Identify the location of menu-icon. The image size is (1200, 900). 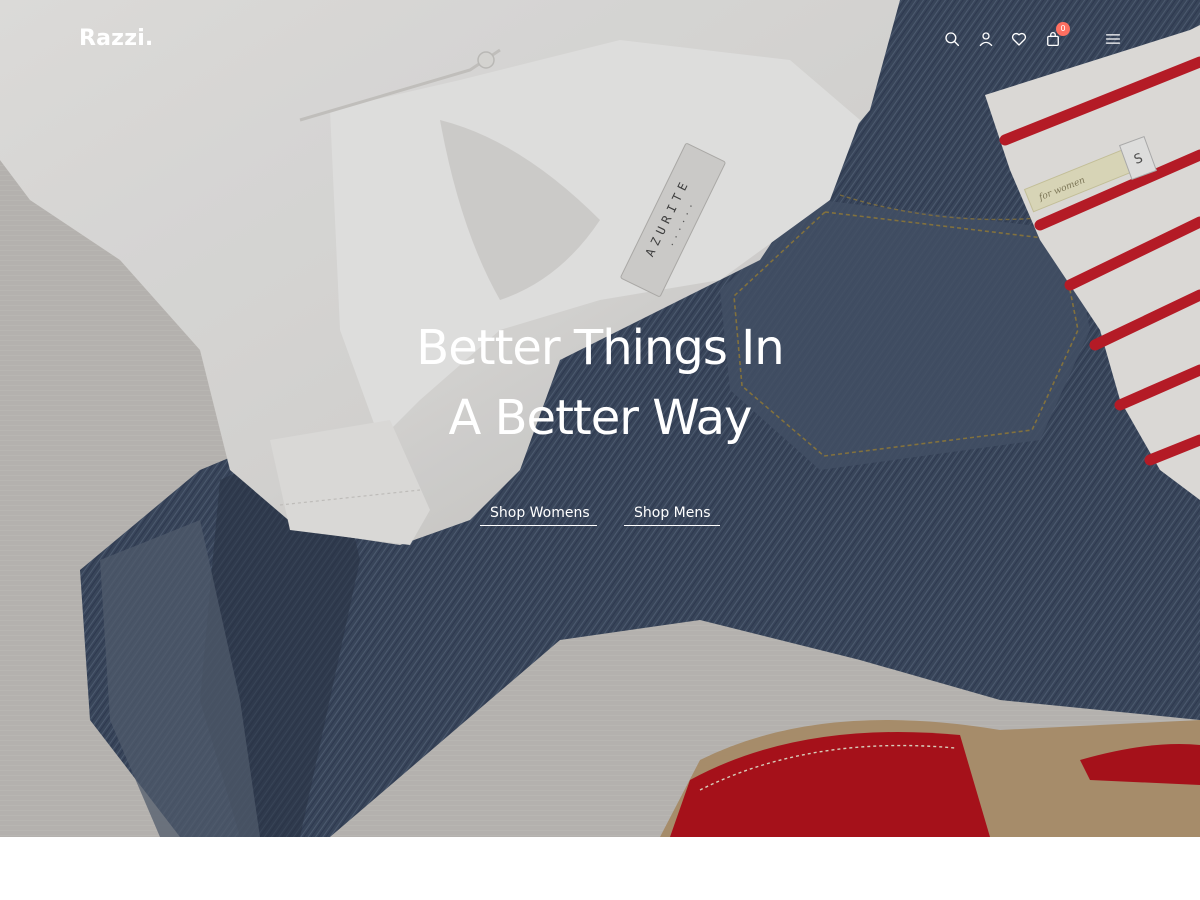
(1113, 39).